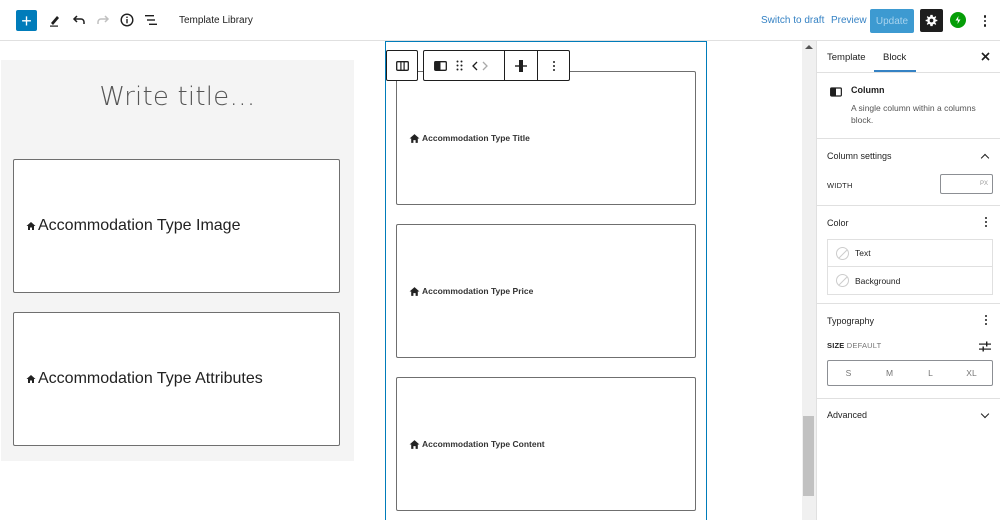 The height and width of the screenshot is (520, 1000). I want to click on close-sidebar-button, so click(985, 56).